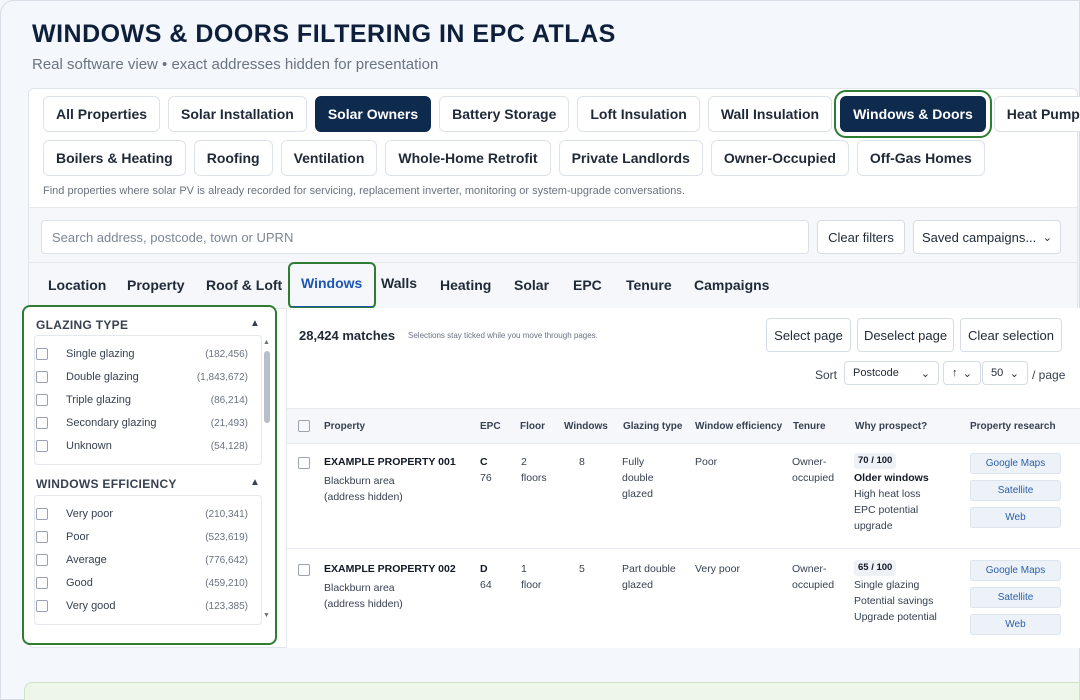 The image size is (1080, 700). I want to click on tab-walls: Walls, so click(399, 283).